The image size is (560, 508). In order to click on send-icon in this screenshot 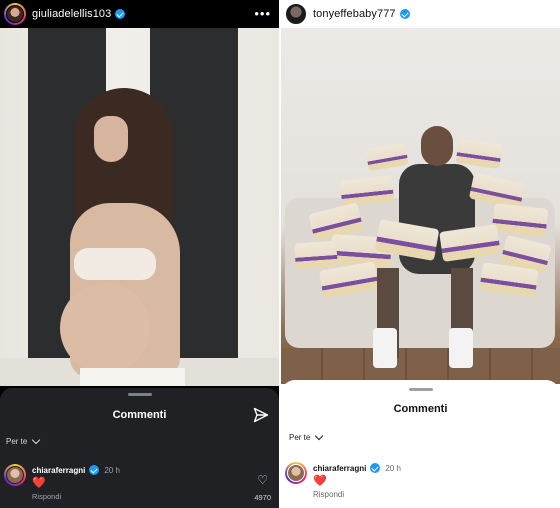, I will do `click(261, 415)`.